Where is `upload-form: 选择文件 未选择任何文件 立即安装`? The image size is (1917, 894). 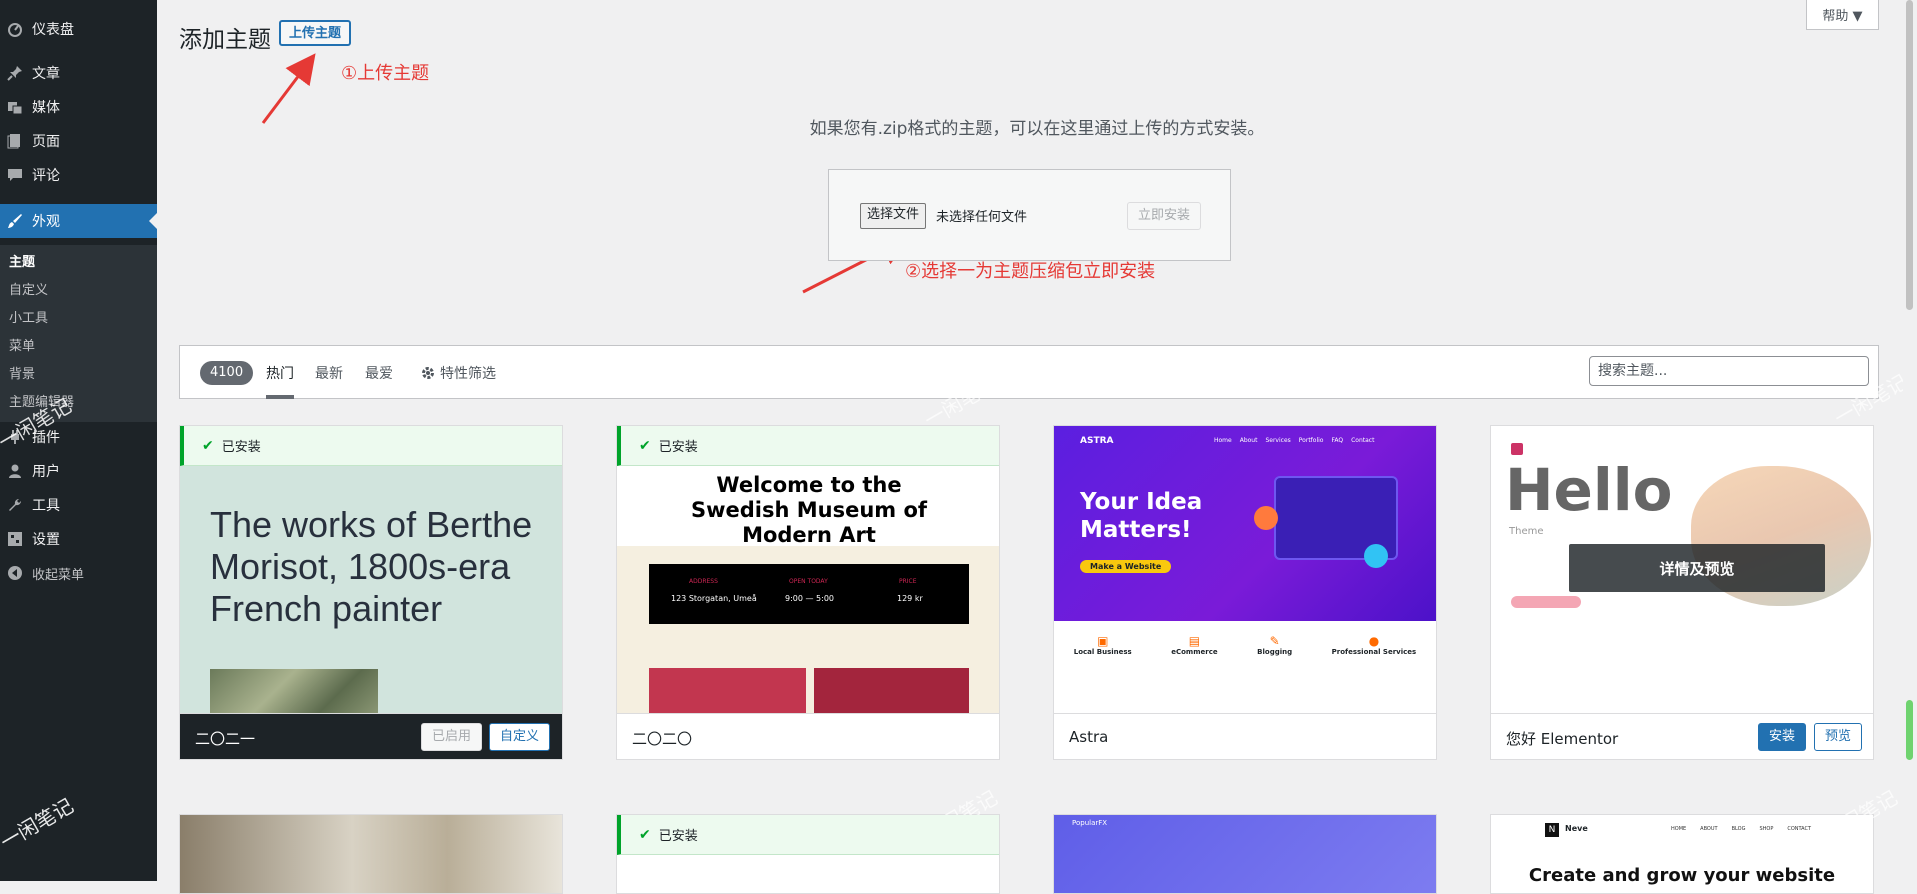 upload-form: 选择文件 未选择任何文件 立即安装 is located at coordinates (1029, 215).